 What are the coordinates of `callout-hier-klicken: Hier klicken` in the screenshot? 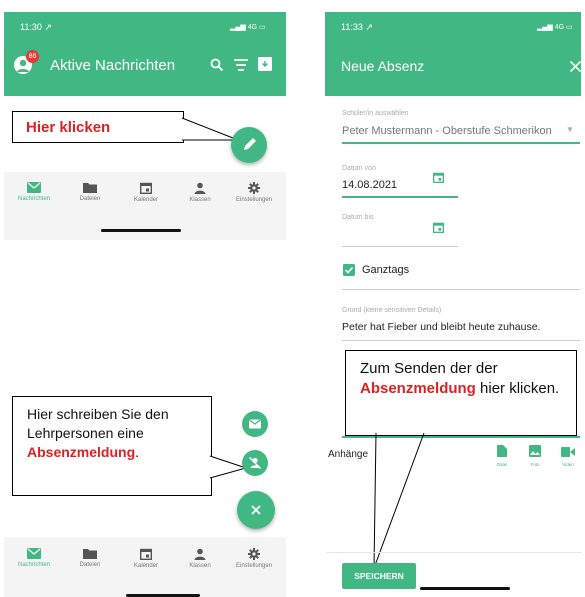 It's located at (98, 127).